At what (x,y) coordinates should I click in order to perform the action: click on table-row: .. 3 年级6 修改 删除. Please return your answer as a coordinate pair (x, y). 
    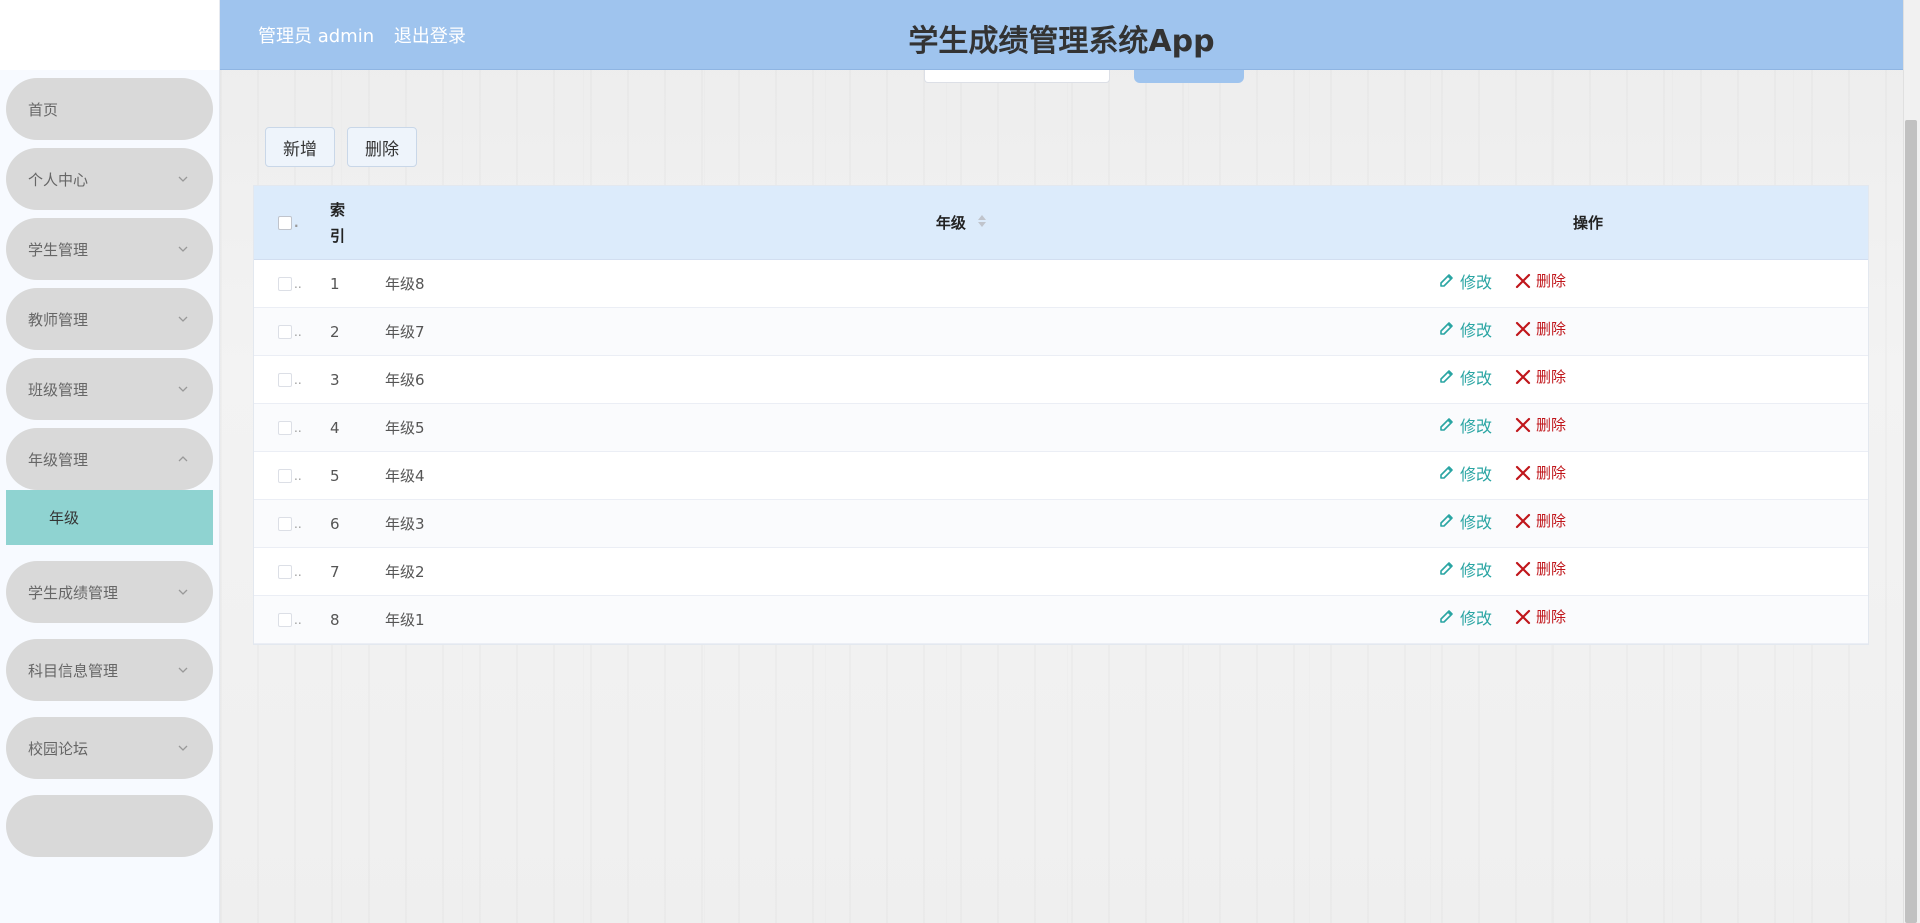
    Looking at the image, I should click on (1061, 380).